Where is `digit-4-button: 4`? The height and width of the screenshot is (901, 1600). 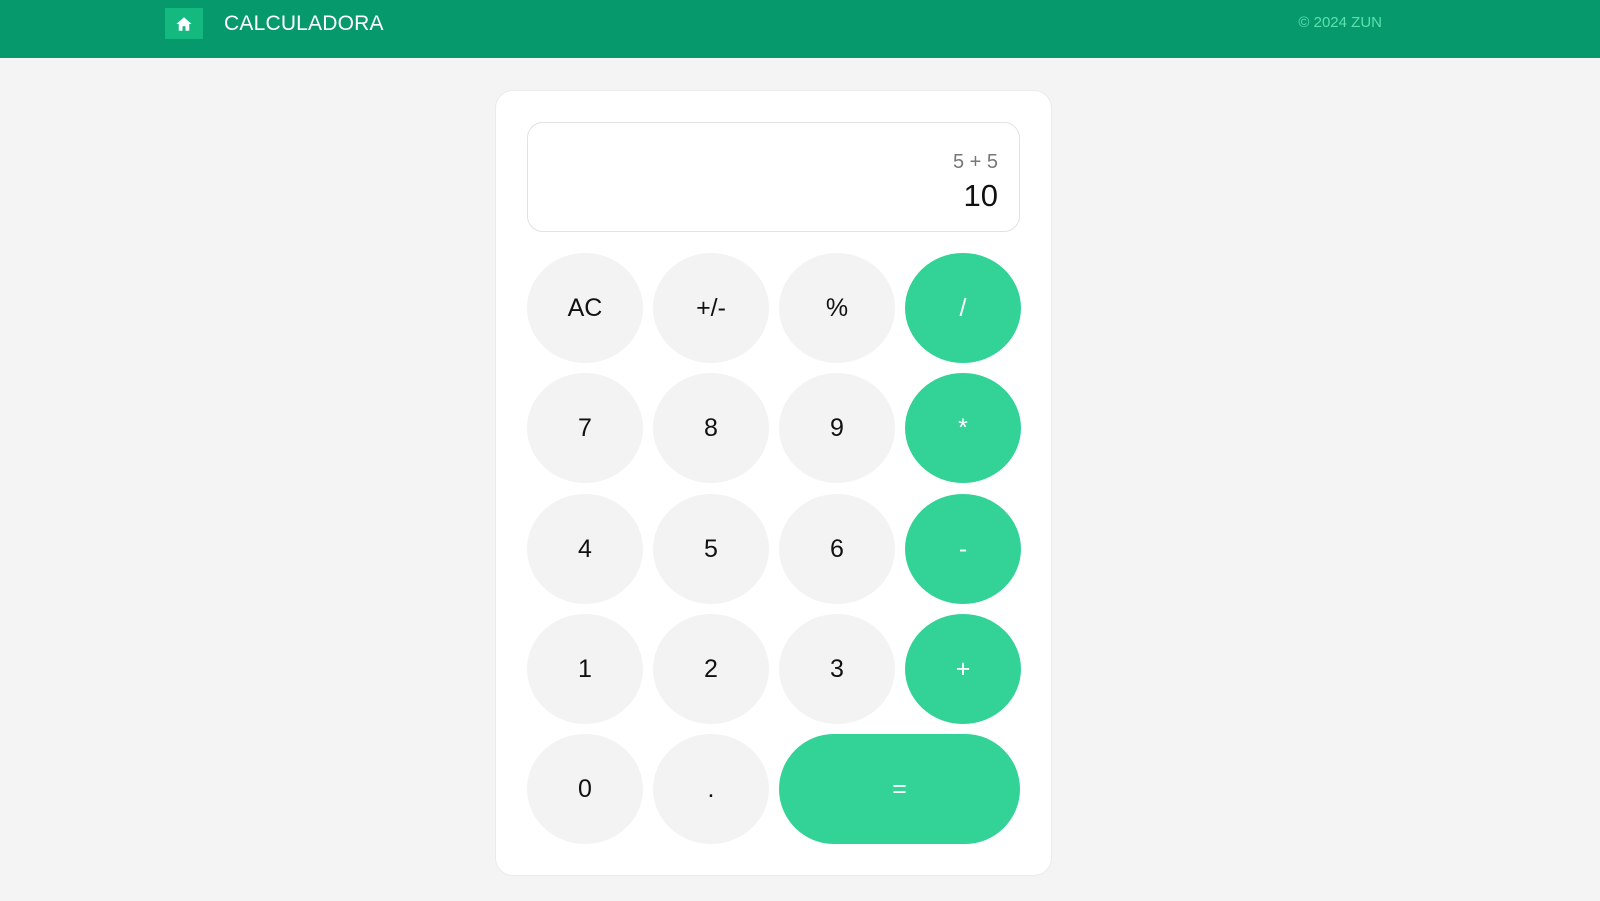 digit-4-button: 4 is located at coordinates (585, 549).